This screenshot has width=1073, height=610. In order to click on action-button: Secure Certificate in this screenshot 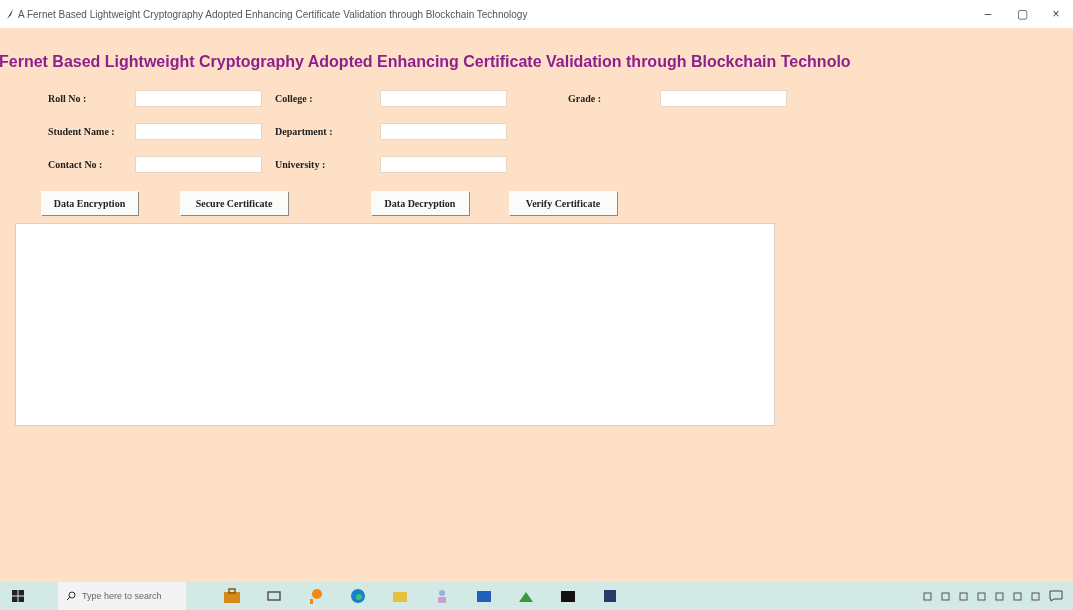, I will do `click(234, 203)`.